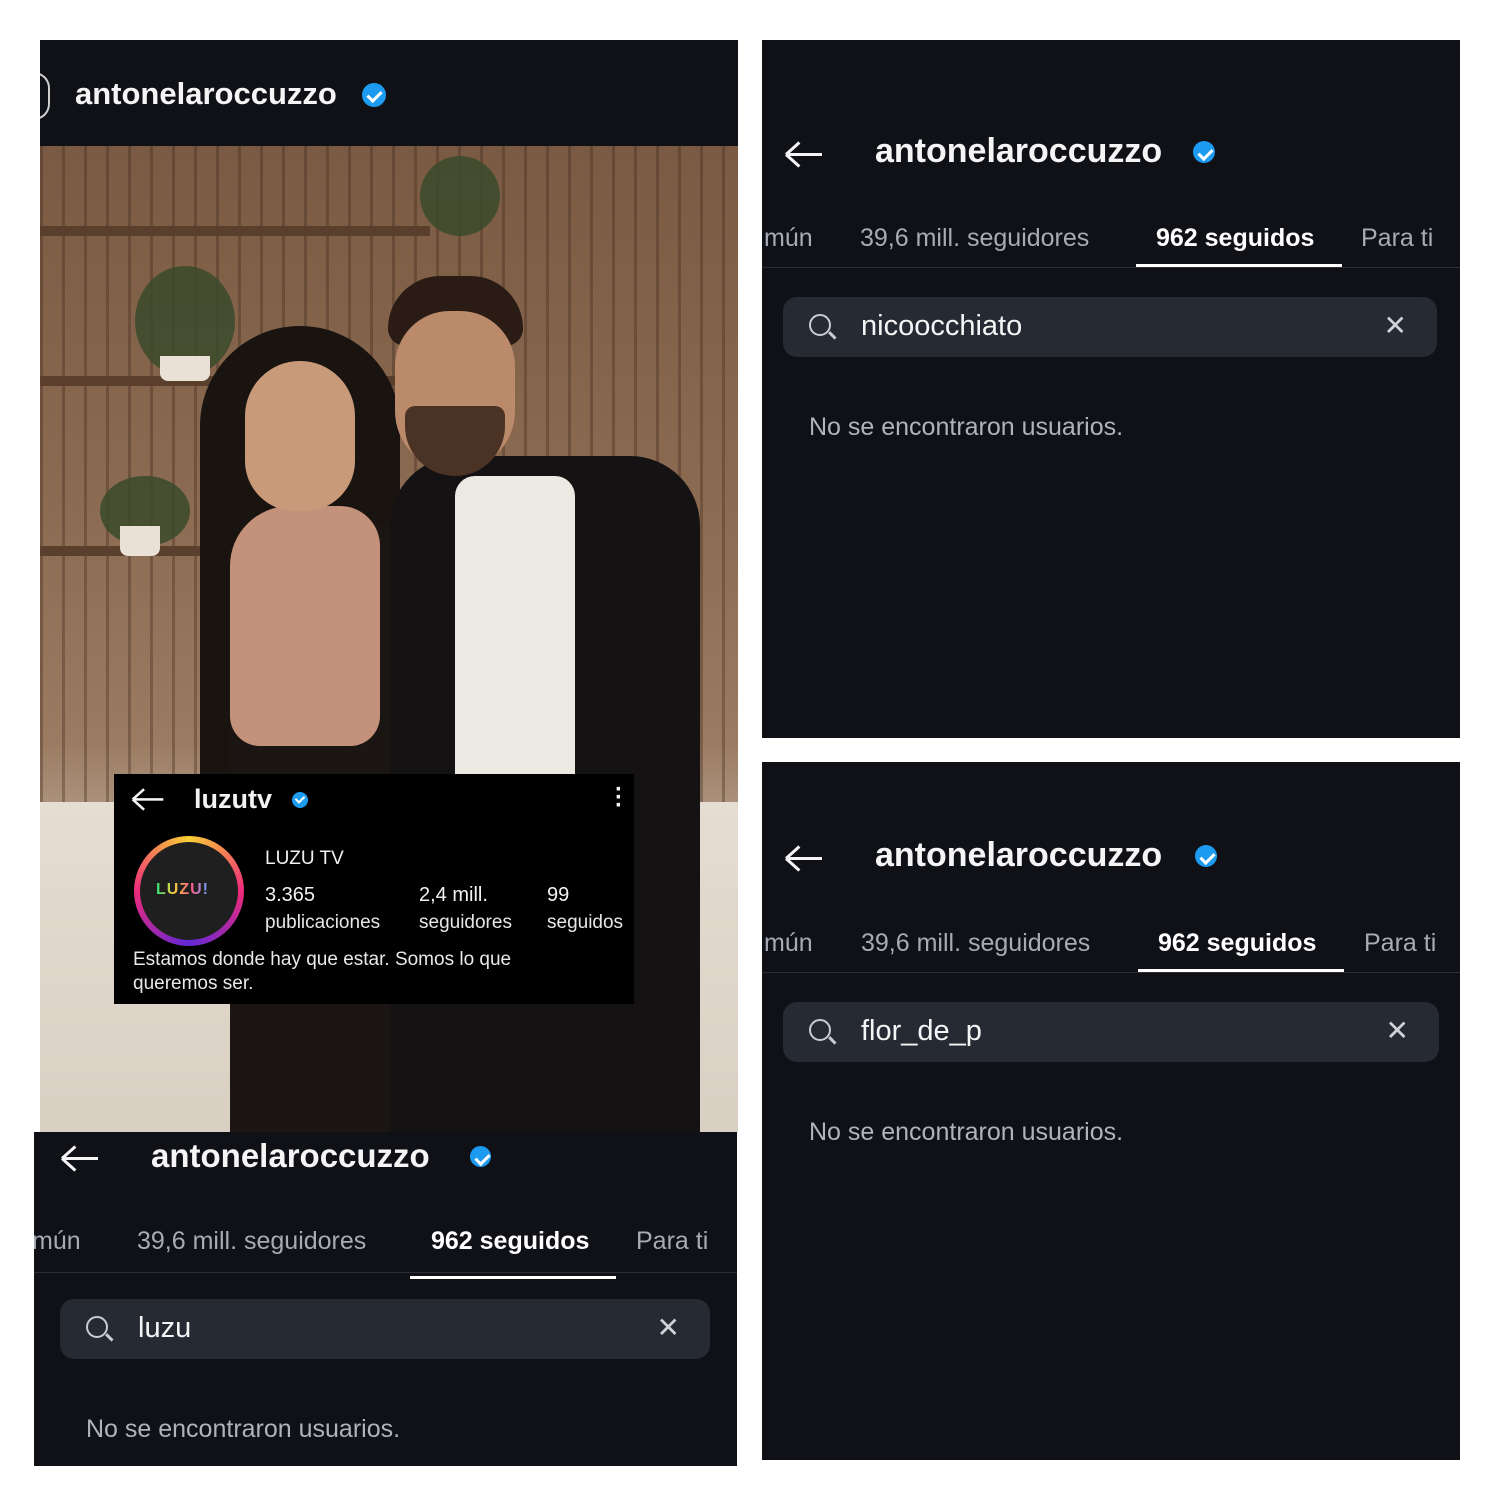 The width and height of the screenshot is (1500, 1500). Describe the element at coordinates (558, 895) in the screenshot. I see `following-count: 99` at that location.